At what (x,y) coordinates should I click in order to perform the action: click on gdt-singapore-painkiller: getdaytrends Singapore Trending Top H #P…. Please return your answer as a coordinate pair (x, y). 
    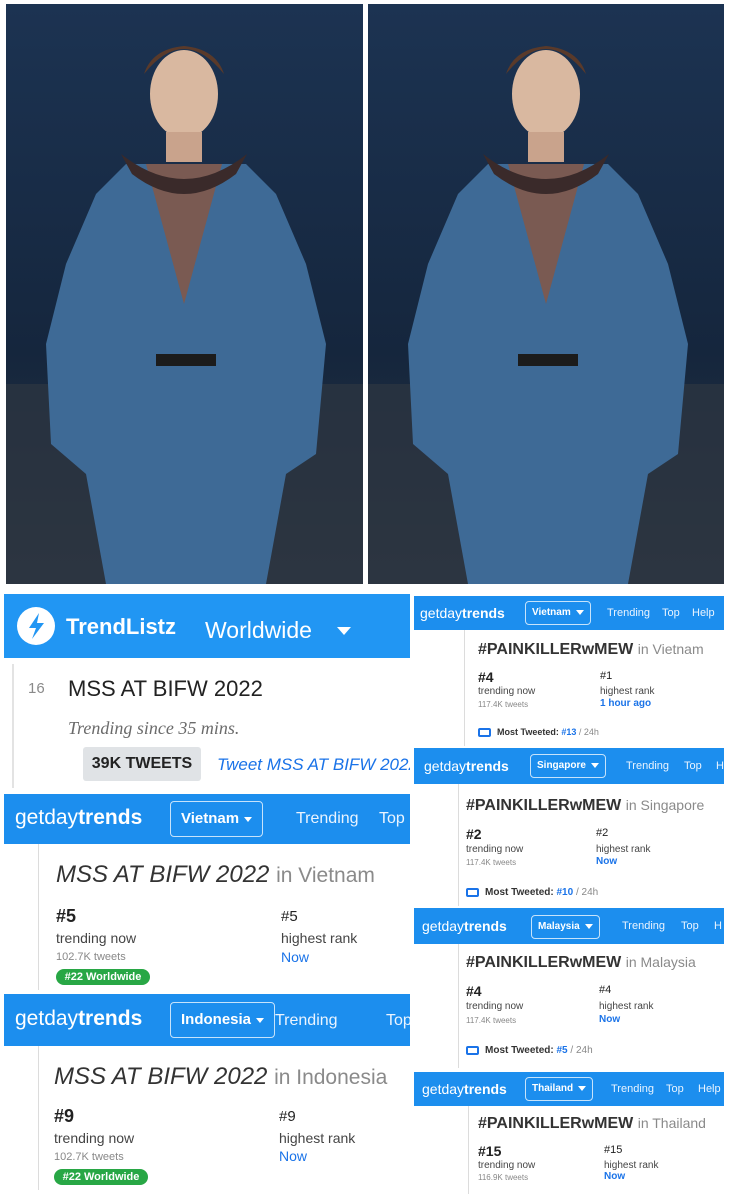
    Looking at the image, I should click on (569, 827).